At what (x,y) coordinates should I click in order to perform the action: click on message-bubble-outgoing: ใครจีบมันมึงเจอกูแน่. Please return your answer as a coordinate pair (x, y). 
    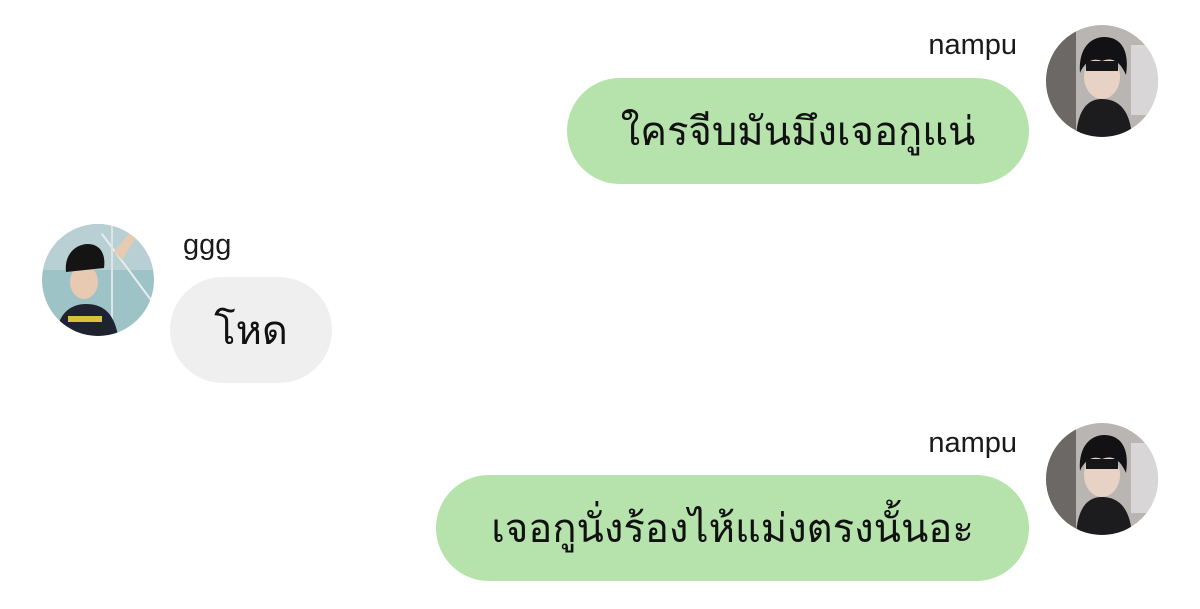
    Looking at the image, I should click on (798, 131).